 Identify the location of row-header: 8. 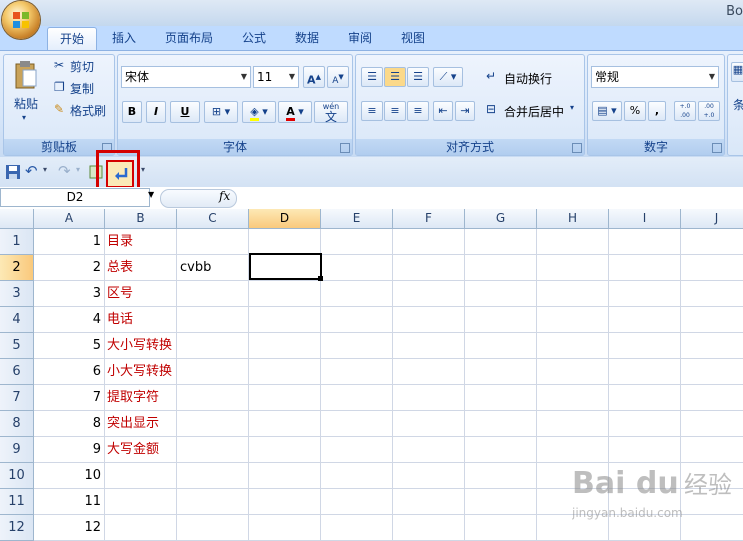
(17, 424).